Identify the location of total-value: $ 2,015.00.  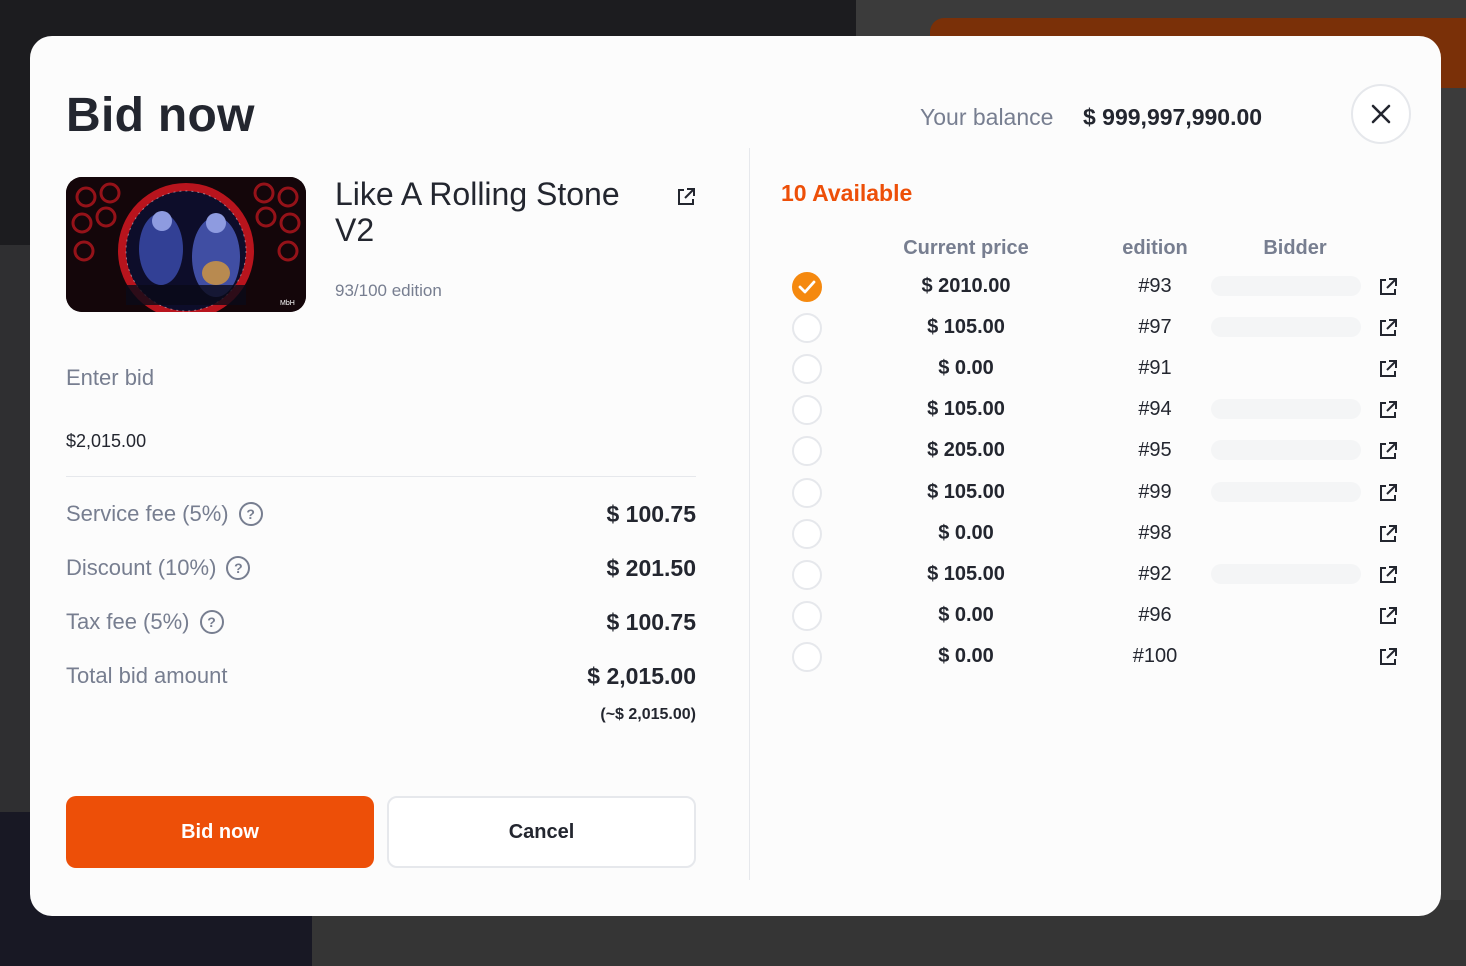
(641, 675).